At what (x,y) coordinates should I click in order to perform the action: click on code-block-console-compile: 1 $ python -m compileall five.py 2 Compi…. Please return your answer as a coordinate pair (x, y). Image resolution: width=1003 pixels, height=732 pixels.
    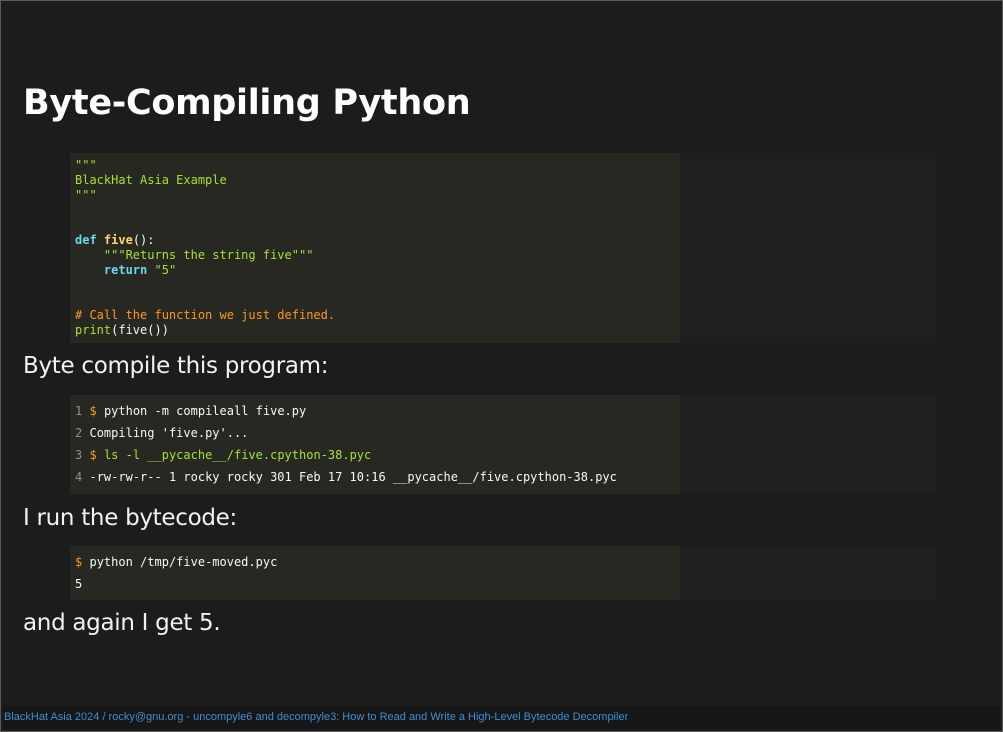
    Looking at the image, I should click on (375, 444).